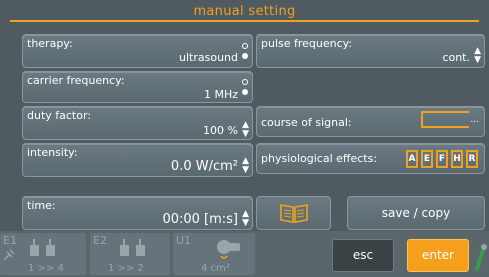  I want to click on pulse-frequency-label: pulse frequency:, so click(307, 43).